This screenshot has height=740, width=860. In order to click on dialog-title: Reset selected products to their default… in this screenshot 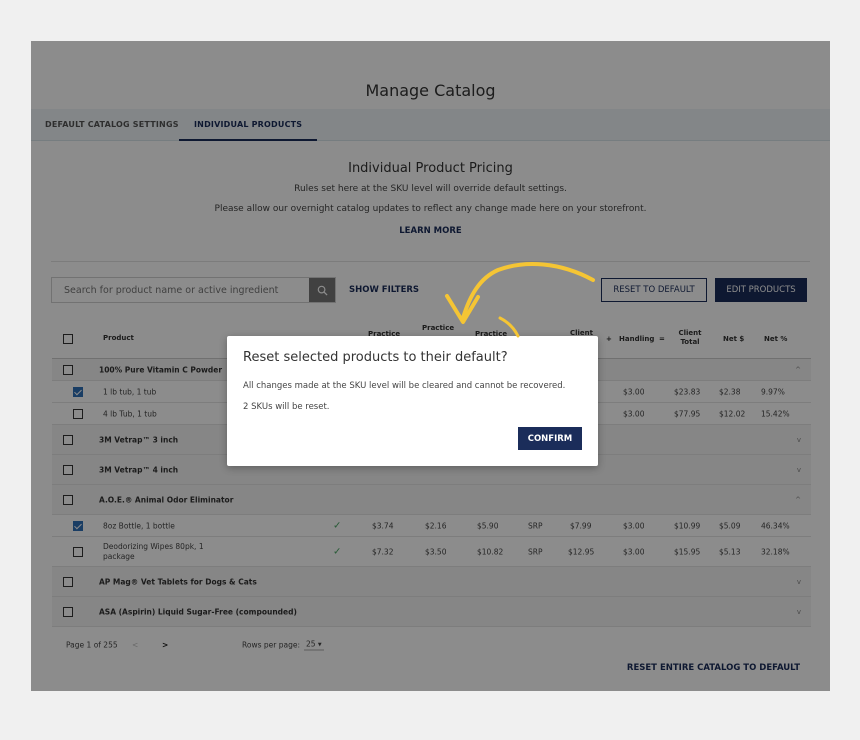, I will do `click(375, 357)`.